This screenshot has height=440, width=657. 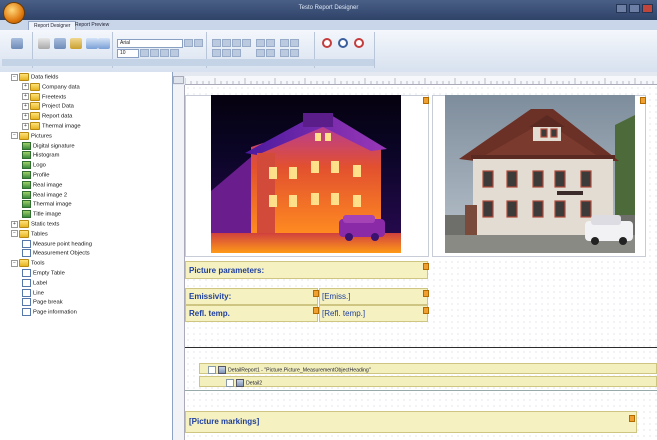 I want to click on tree-item: + Static texts, so click(x=35, y=224).